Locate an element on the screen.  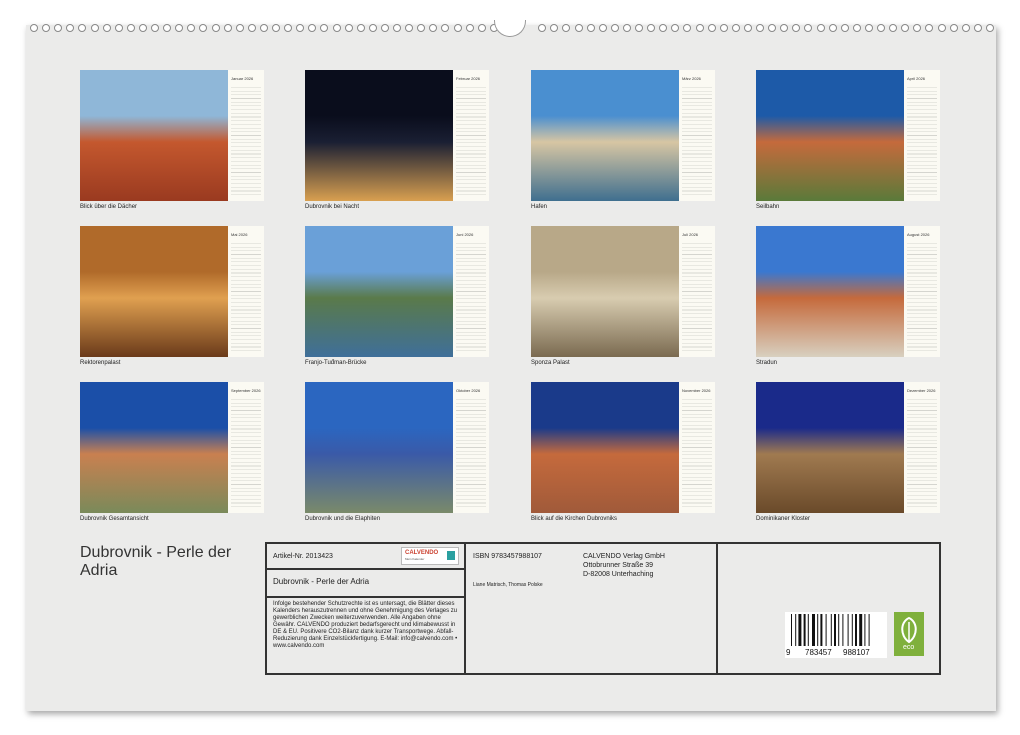
month-name: Juli 2026 is located at coordinates (690, 234).